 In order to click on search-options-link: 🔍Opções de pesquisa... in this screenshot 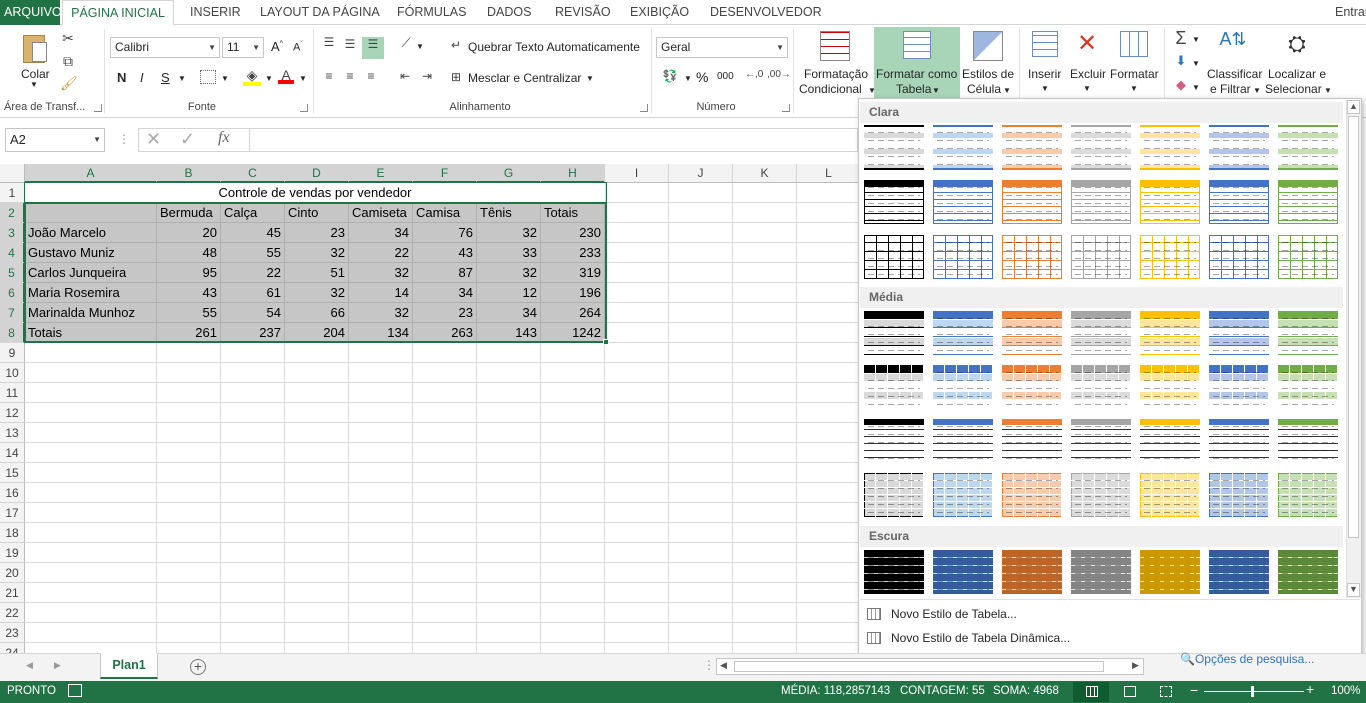, I will do `click(1247, 659)`.